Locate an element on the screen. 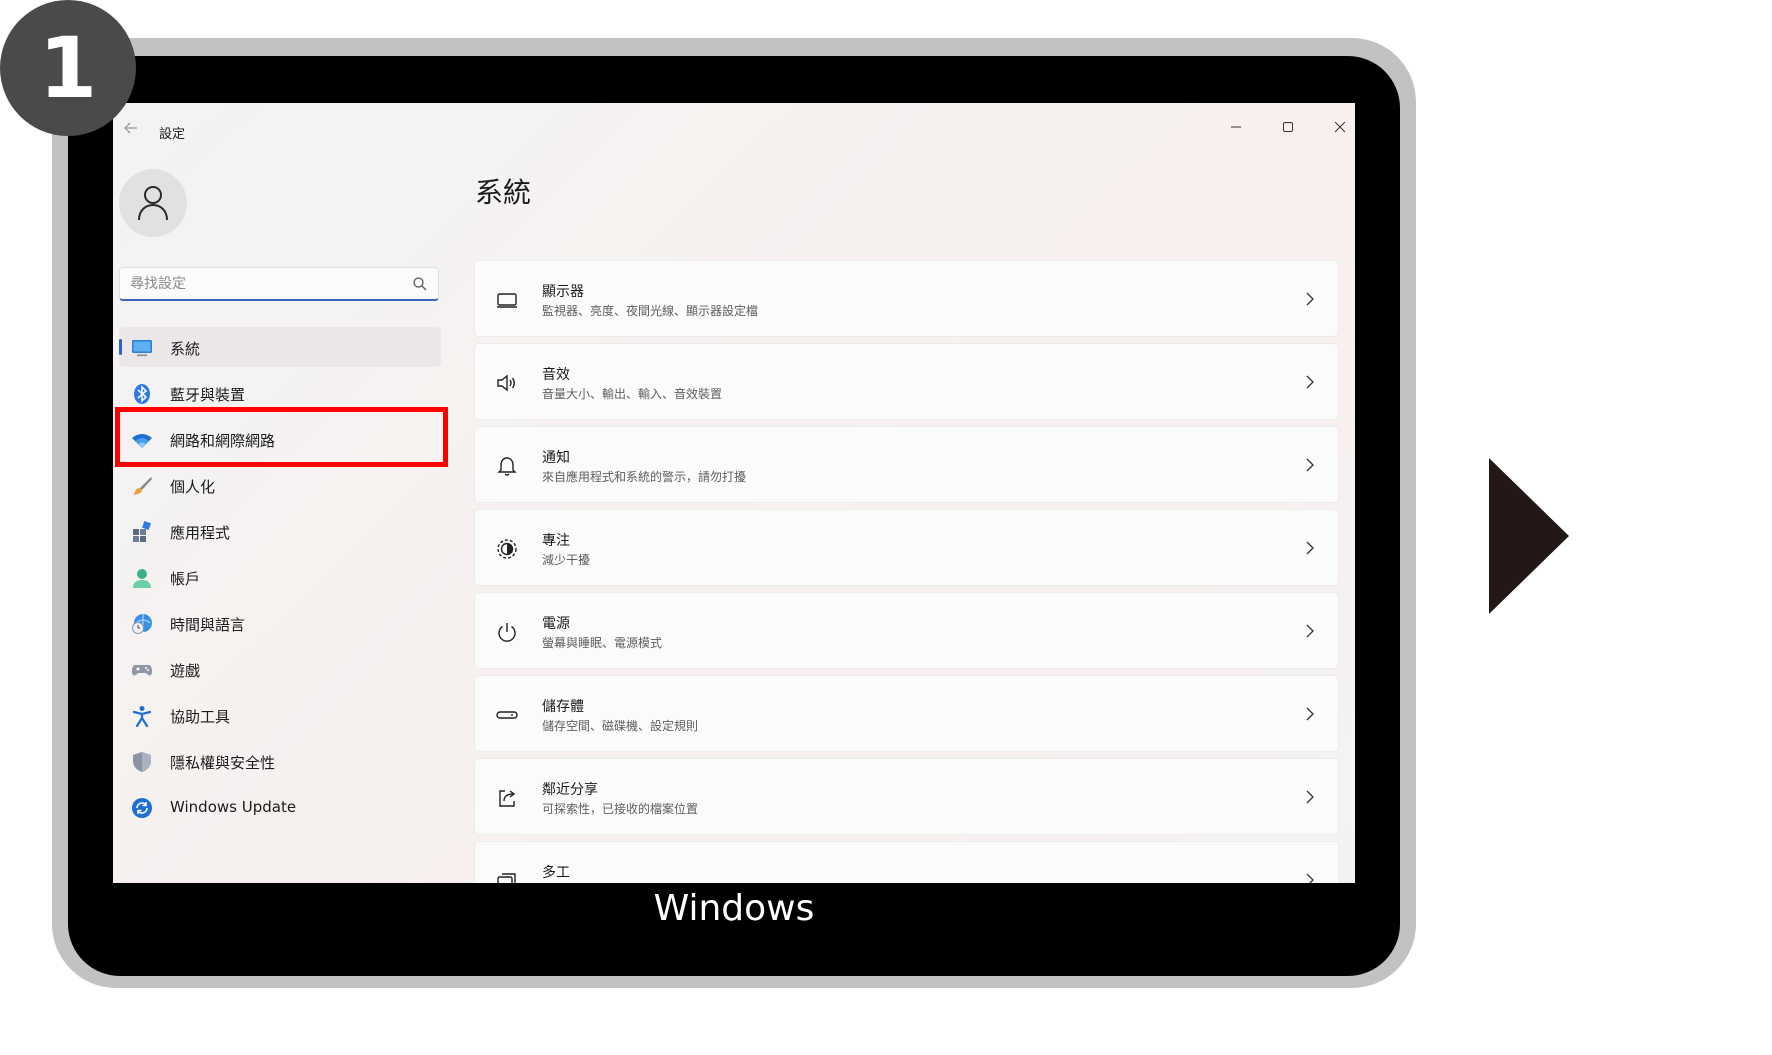  item-title: 音效 is located at coordinates (556, 375).